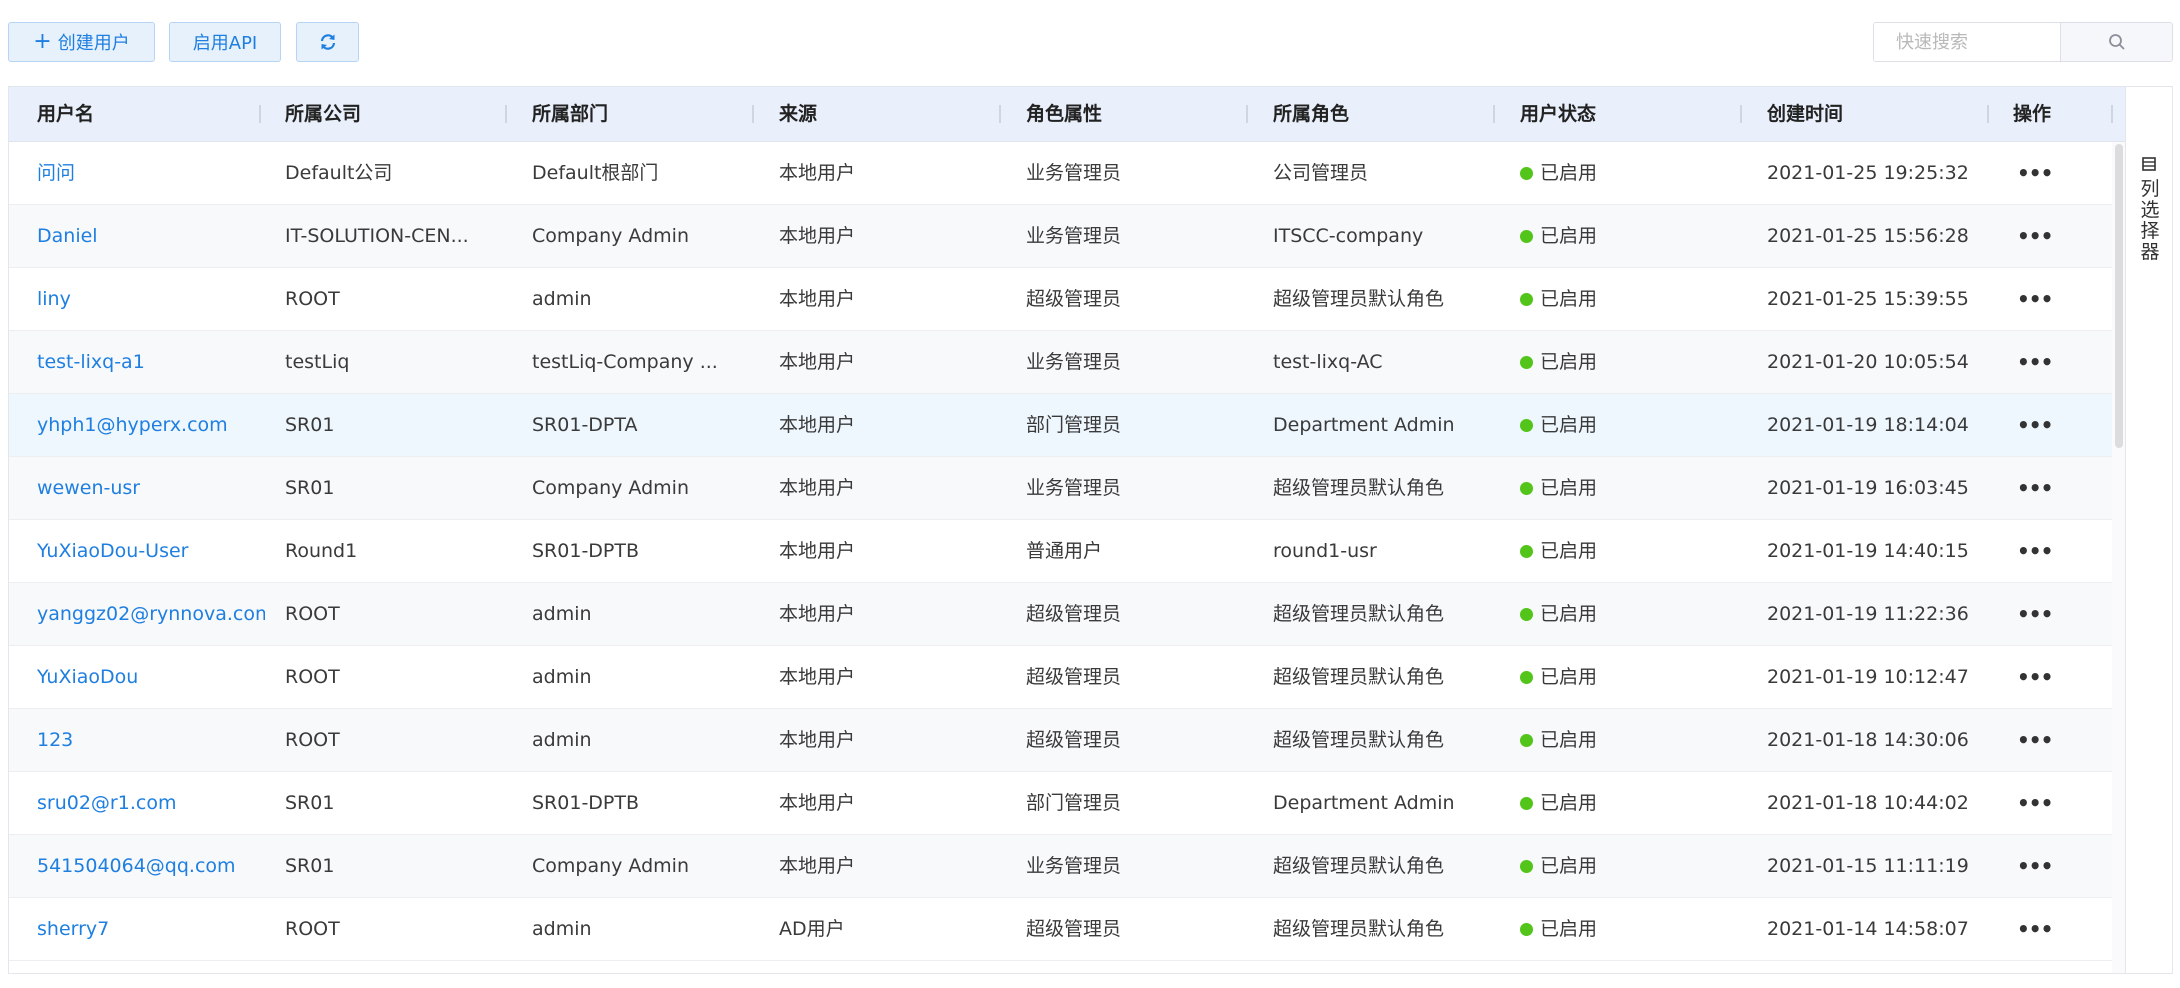  Describe the element at coordinates (91, 362) in the screenshot. I see `username-link: test-lixq-a1` at that location.